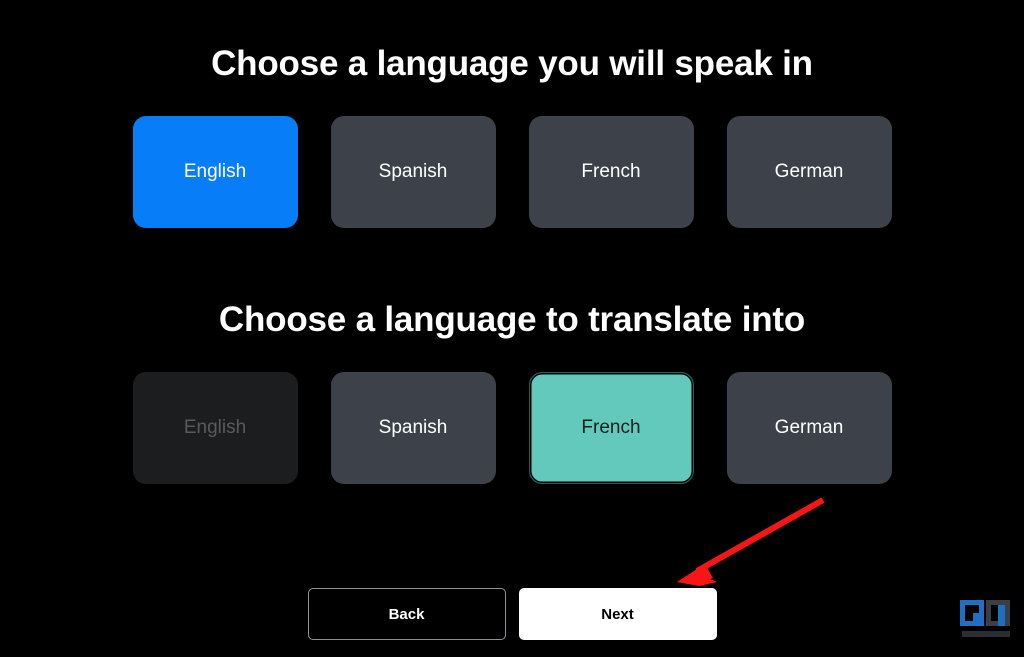 This screenshot has width=1024, height=657. What do you see at coordinates (215, 172) in the screenshot?
I see `source-language-english: English` at bounding box center [215, 172].